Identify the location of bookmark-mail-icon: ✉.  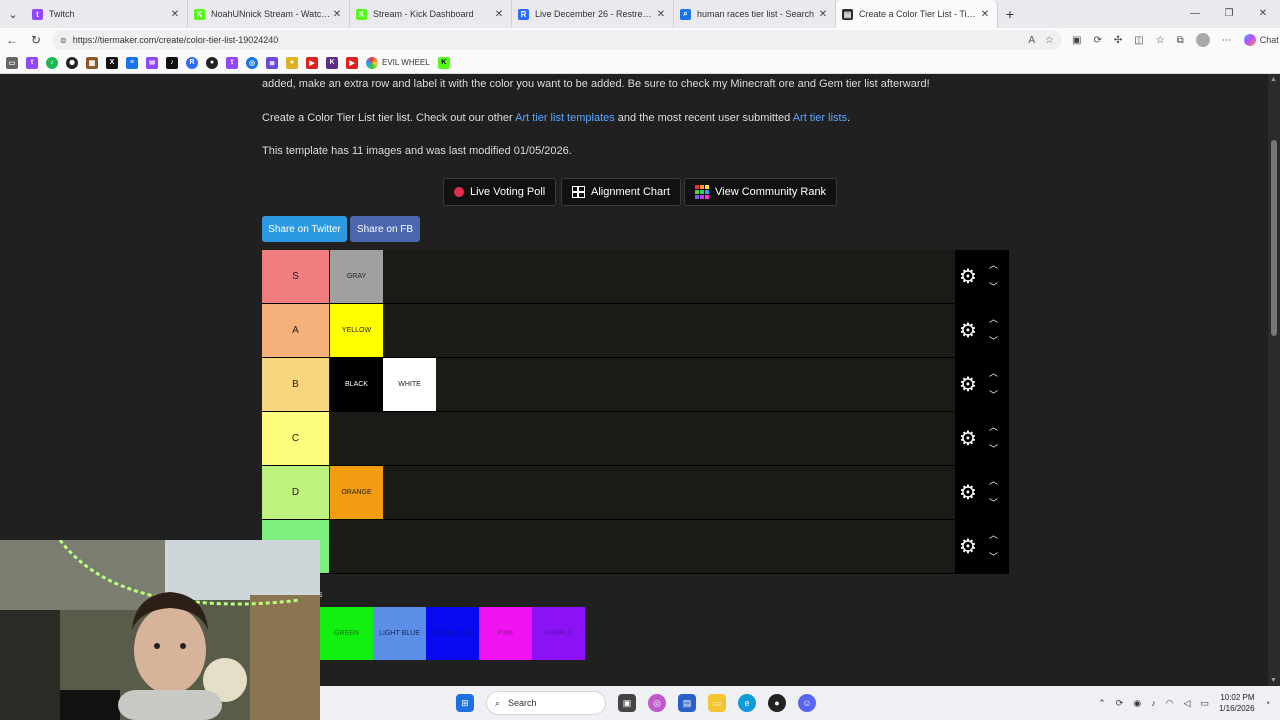
(152, 62).